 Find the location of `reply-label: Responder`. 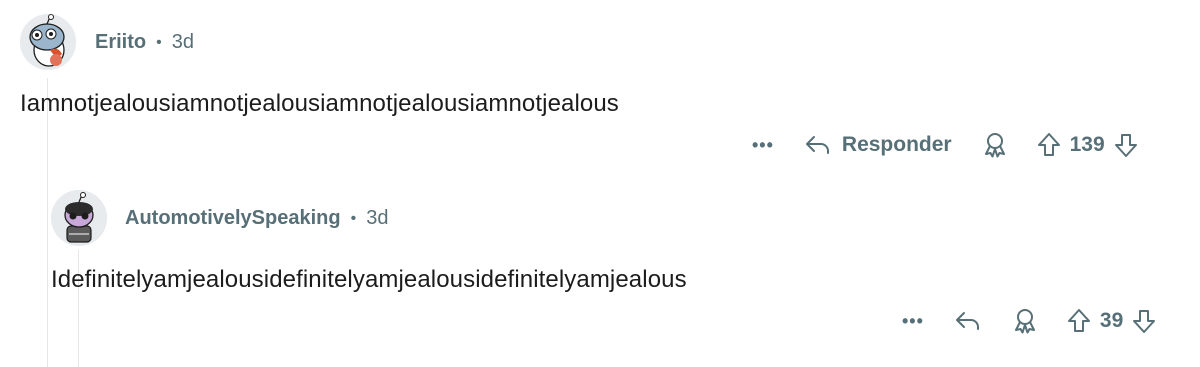

reply-label: Responder is located at coordinates (896, 144).